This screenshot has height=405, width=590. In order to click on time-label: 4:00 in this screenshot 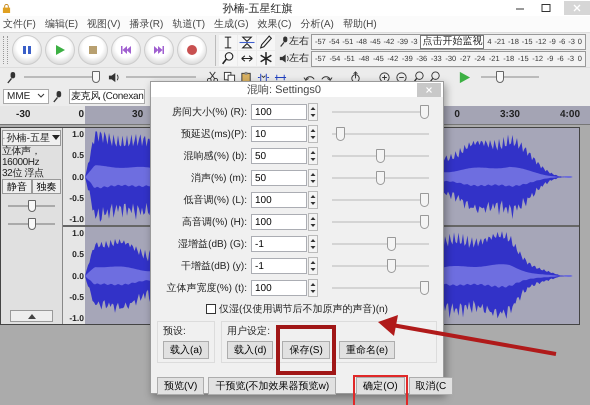, I will do `click(570, 115)`.